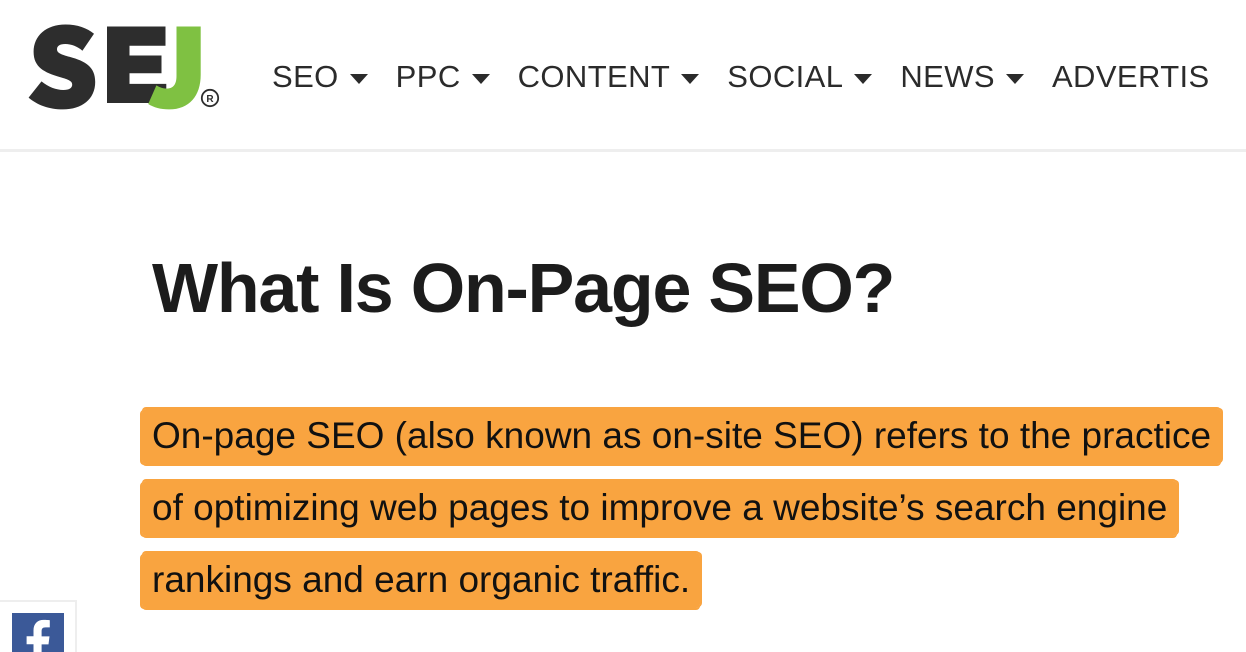 This screenshot has width=1246, height=652. What do you see at coordinates (124, 67) in the screenshot?
I see `sej-logo-icon: R` at bounding box center [124, 67].